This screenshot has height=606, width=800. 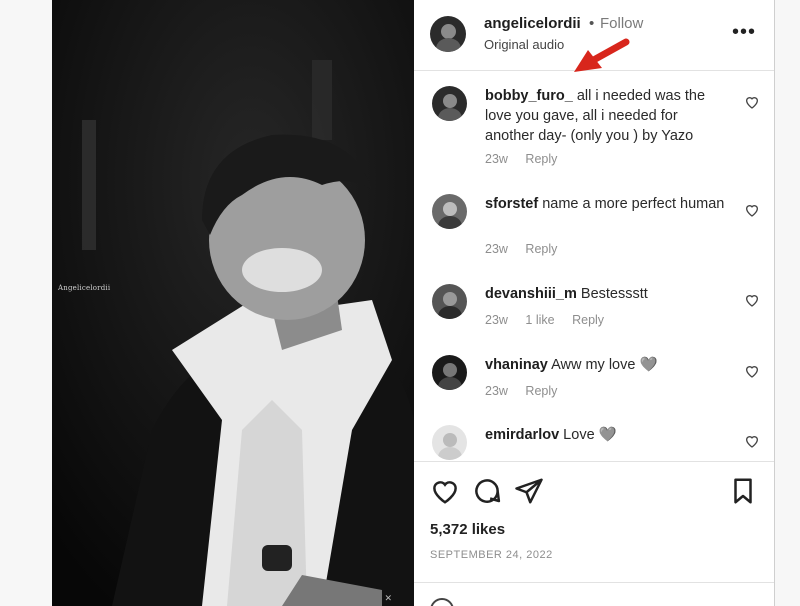 I want to click on emoji-icon, so click(x=442, y=602).